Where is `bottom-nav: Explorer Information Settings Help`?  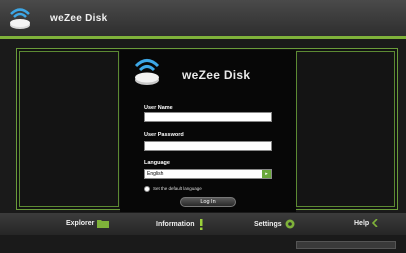
bottom-nav: Explorer Information Settings Help is located at coordinates (203, 224).